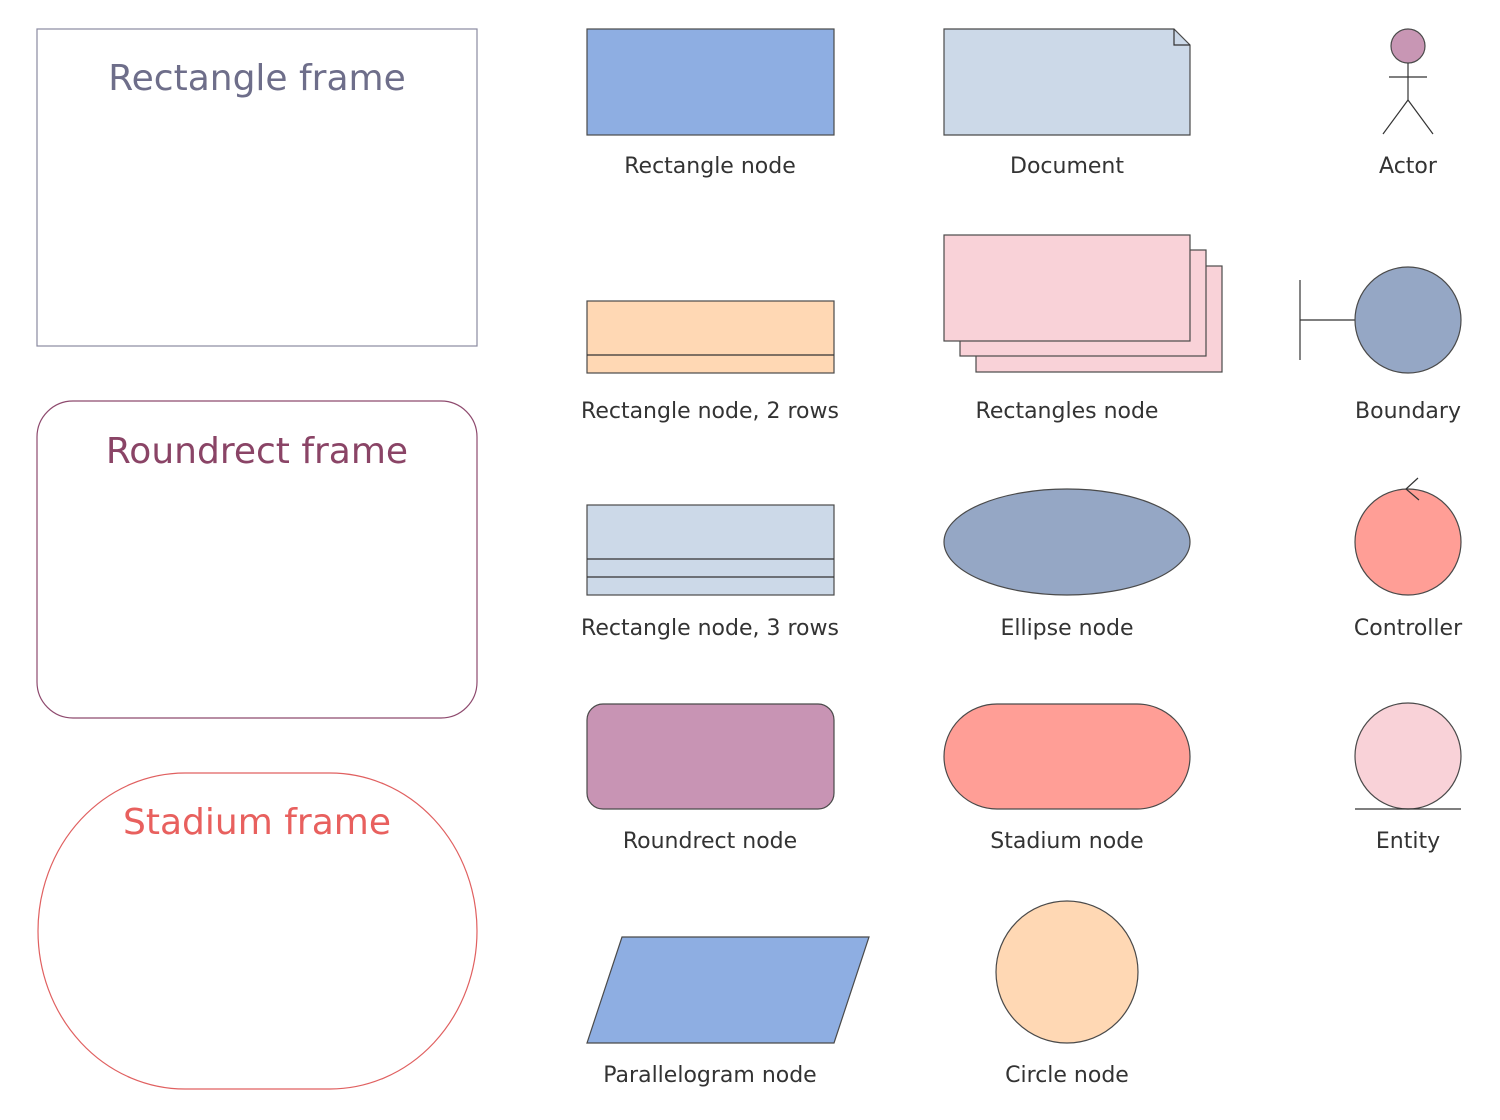 The image size is (1500, 1120). I want to click on stadium-node-label: Stadium node, so click(1066, 841).